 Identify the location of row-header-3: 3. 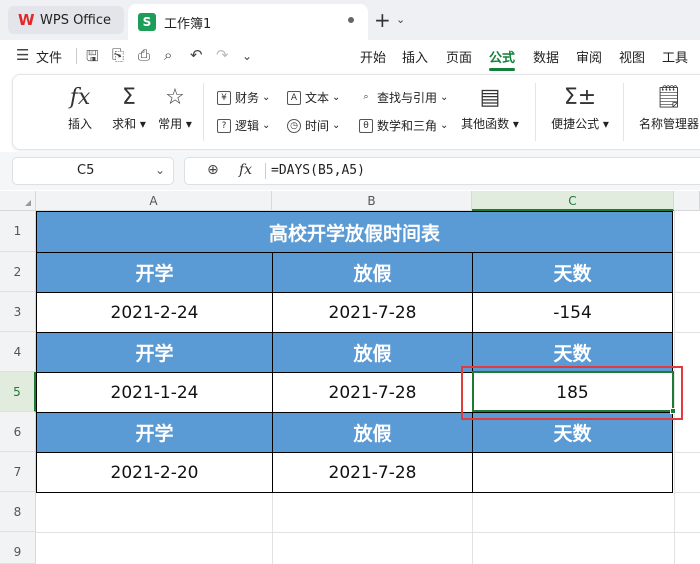
(18, 312).